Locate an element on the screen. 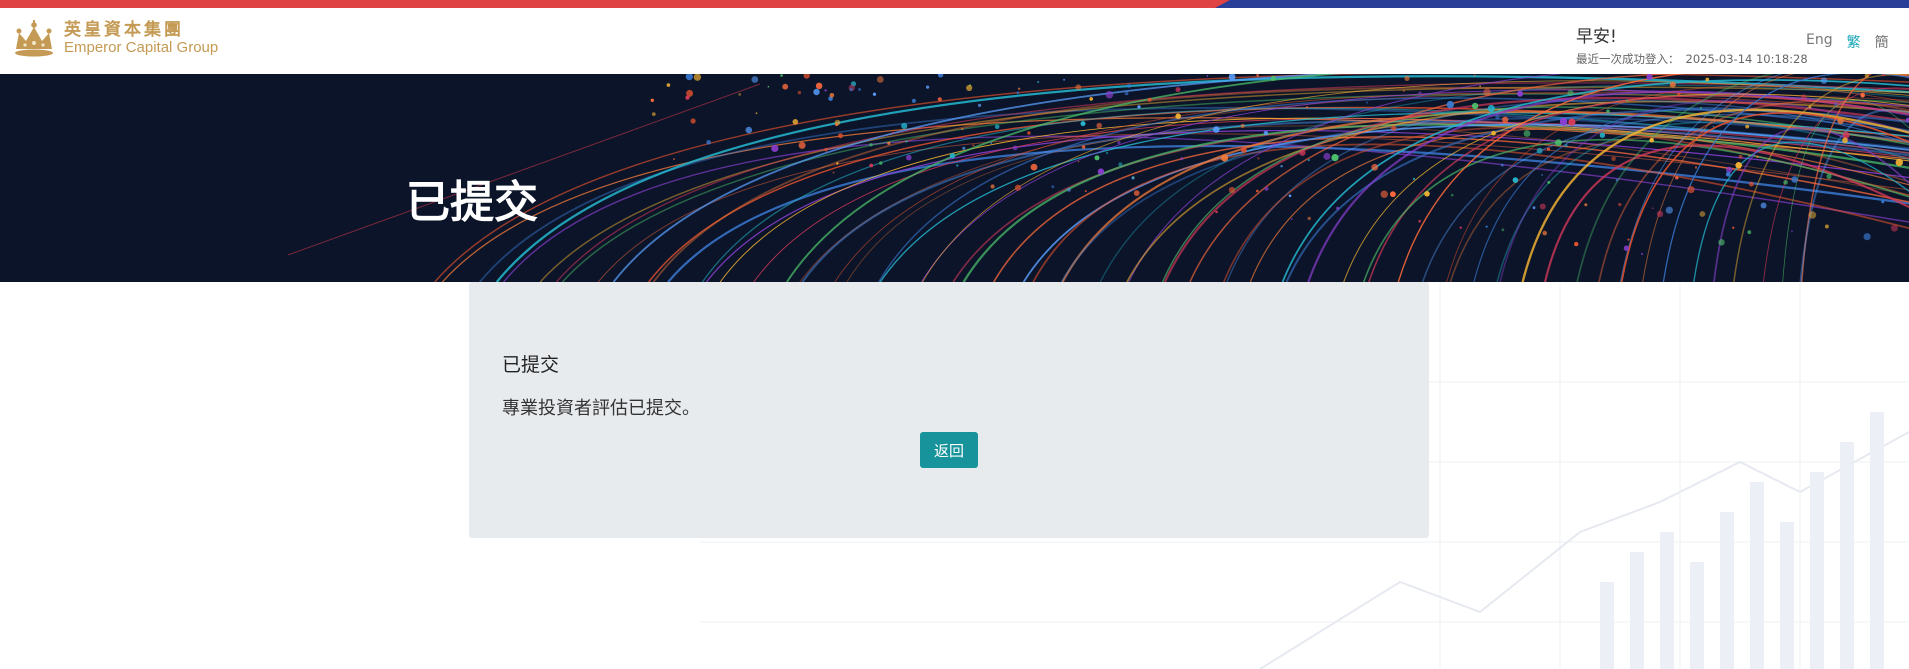  language-switcher: Eng 繁 簡 is located at coordinates (1847, 42).